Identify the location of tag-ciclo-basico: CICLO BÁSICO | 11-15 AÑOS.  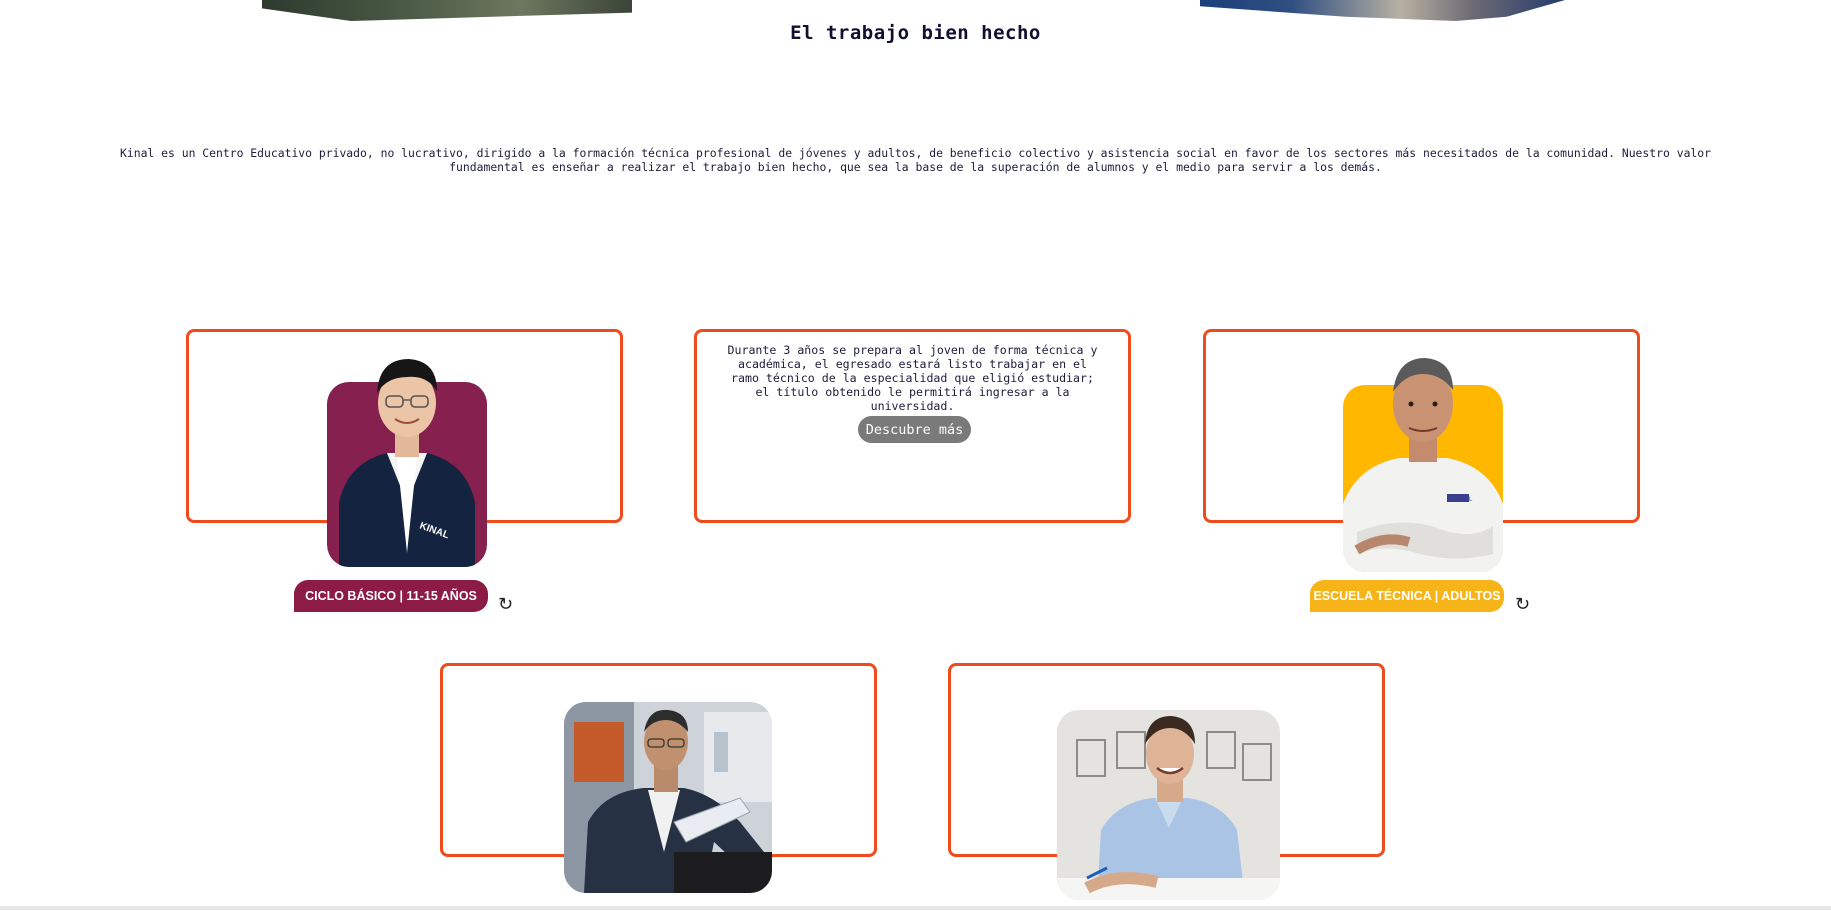
(391, 596).